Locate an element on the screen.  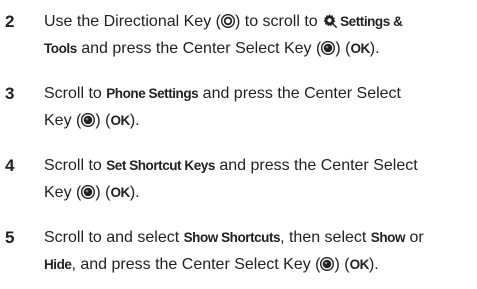
menu-item-name: Settings & is located at coordinates (371, 21).